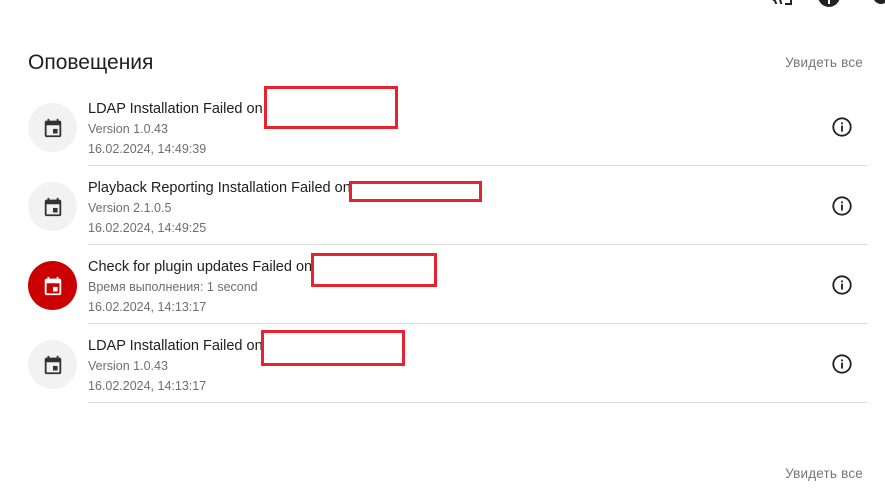 The height and width of the screenshot is (498, 885). Describe the element at coordinates (878, 4) in the screenshot. I see `settings-gear-icon` at that location.